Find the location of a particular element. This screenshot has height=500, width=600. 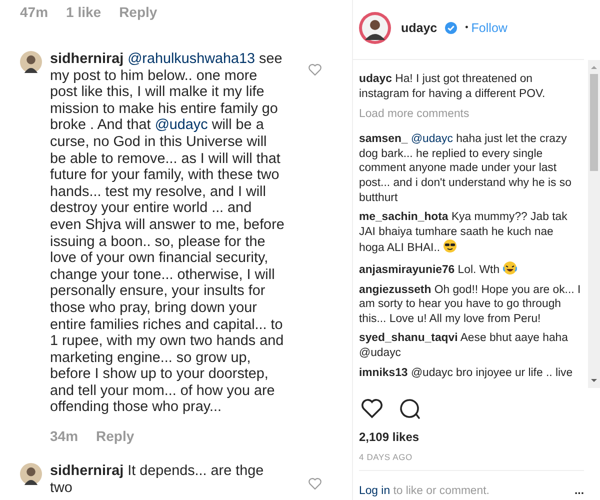

comment-text: syed_shanu_taqvi Aese bhut aaye haha @udayc is located at coordinates (464, 346).